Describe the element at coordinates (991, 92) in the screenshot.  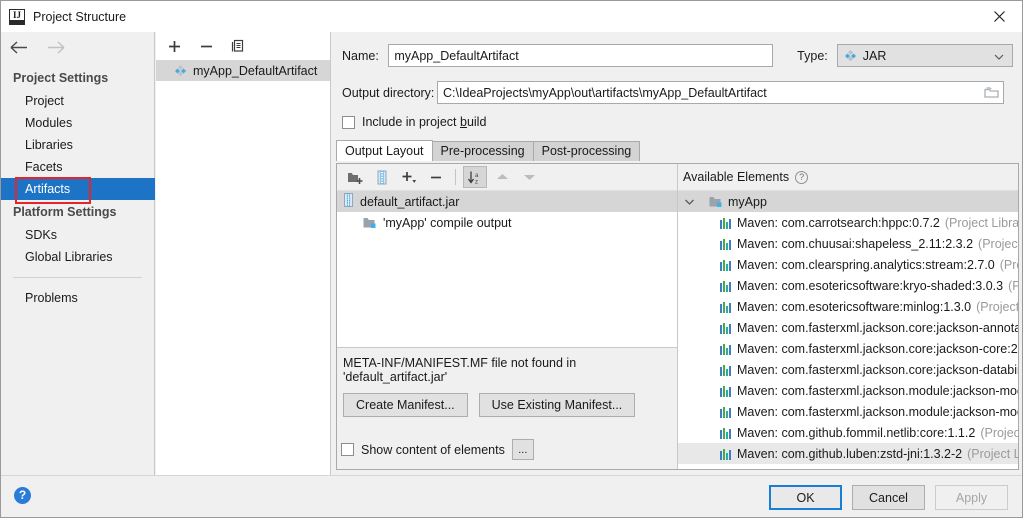
I see `folder-open-icon` at that location.